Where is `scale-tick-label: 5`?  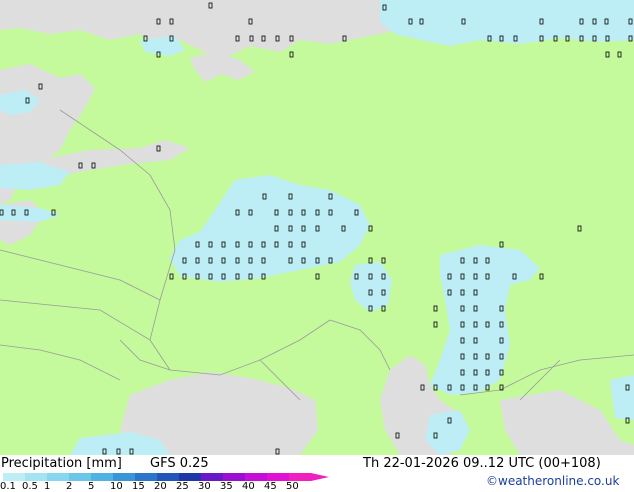 scale-tick-label: 5 is located at coordinates (91, 486).